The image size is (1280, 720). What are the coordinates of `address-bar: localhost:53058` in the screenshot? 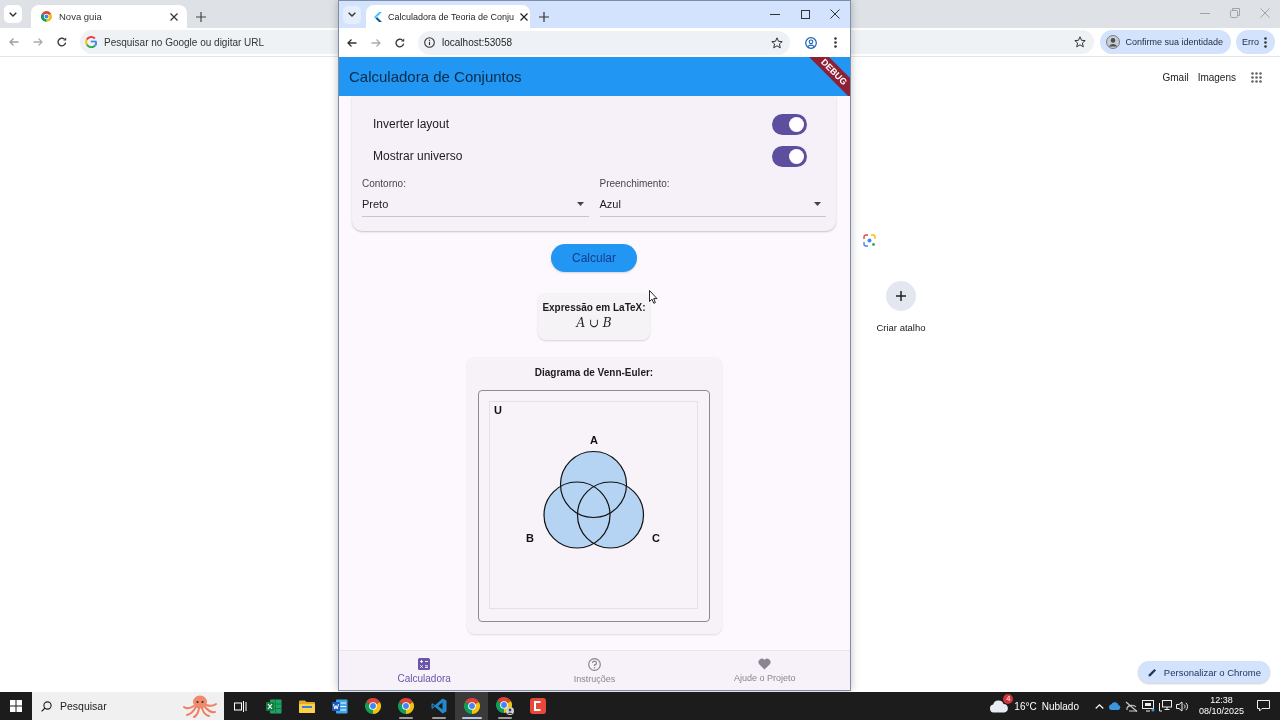 It's located at (604, 42).